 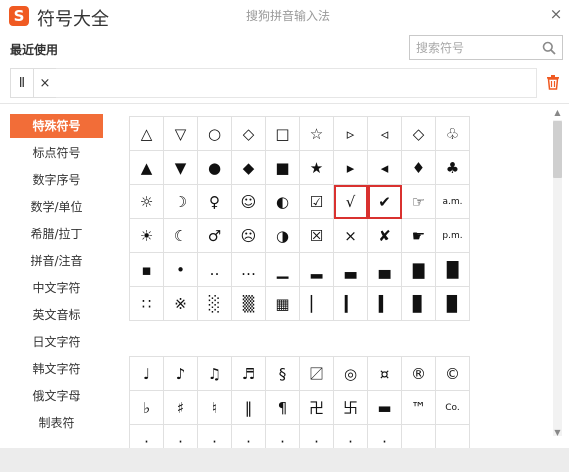 I want to click on symbol-cell: ♂, so click(x=215, y=236).